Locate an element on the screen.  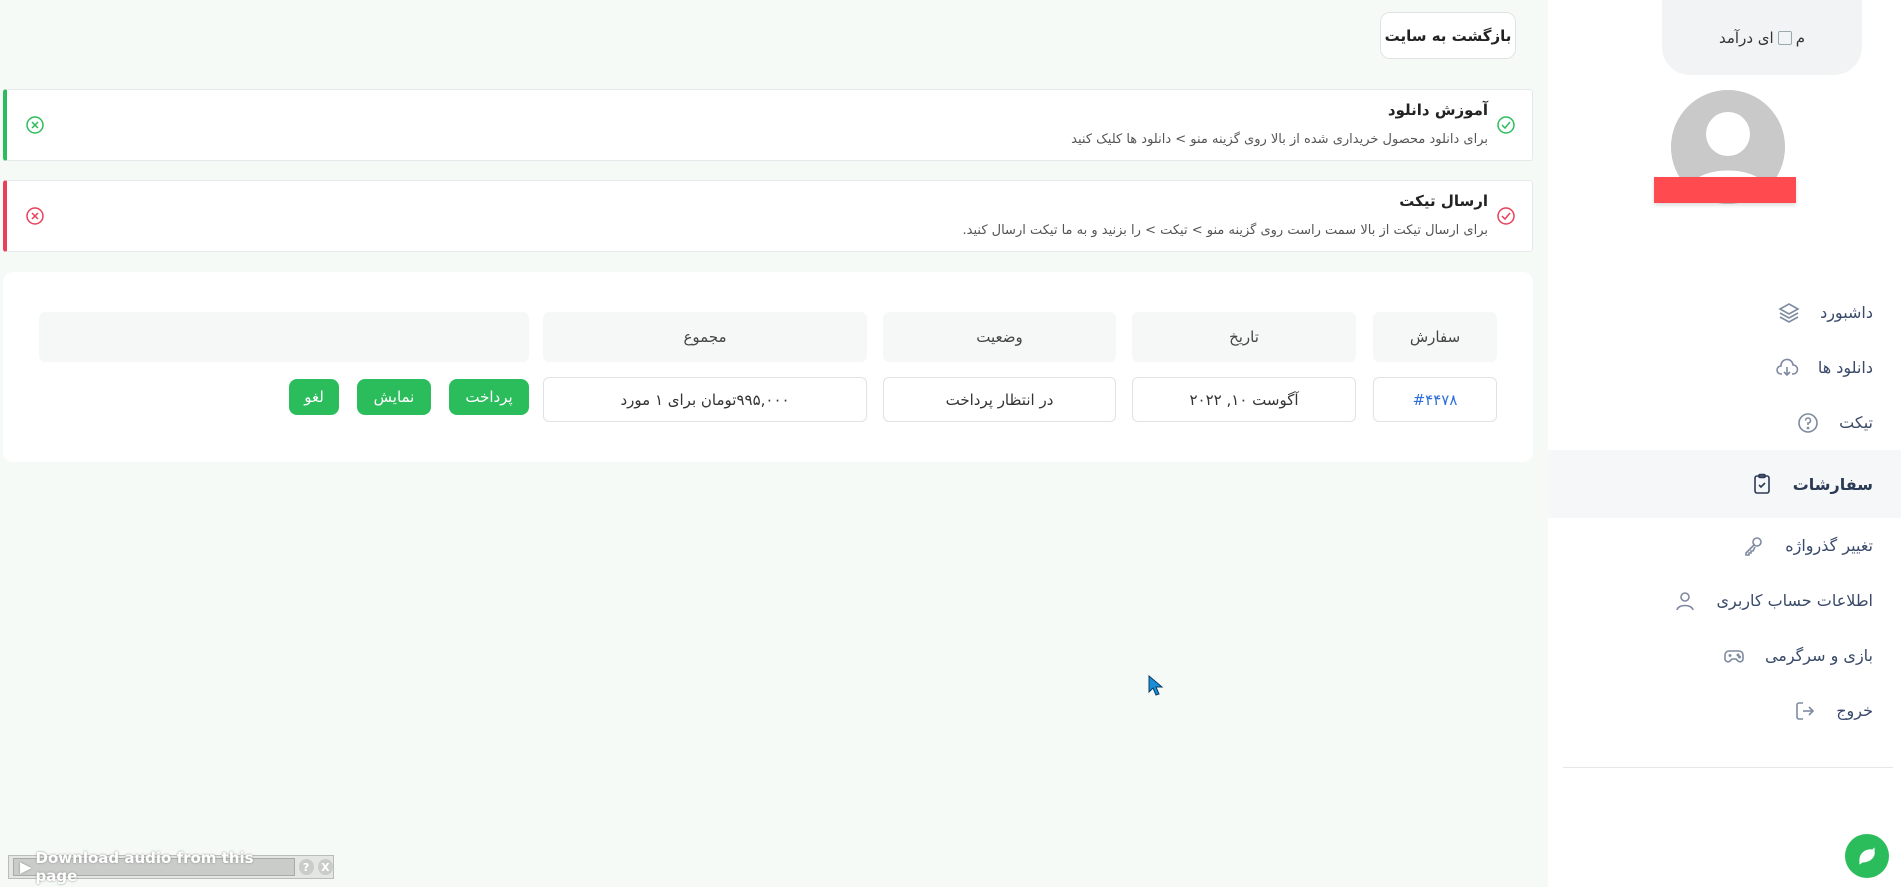
clipboard-check-icon is located at coordinates (1762, 484).